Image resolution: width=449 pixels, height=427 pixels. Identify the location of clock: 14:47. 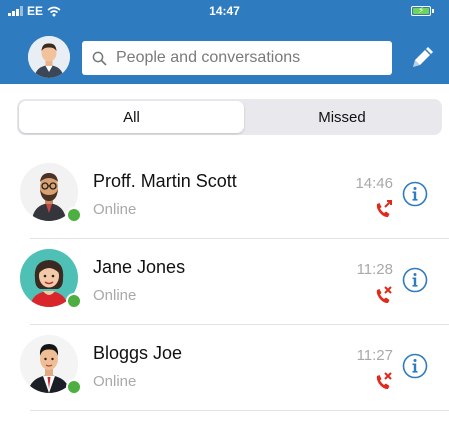
(224, 11).